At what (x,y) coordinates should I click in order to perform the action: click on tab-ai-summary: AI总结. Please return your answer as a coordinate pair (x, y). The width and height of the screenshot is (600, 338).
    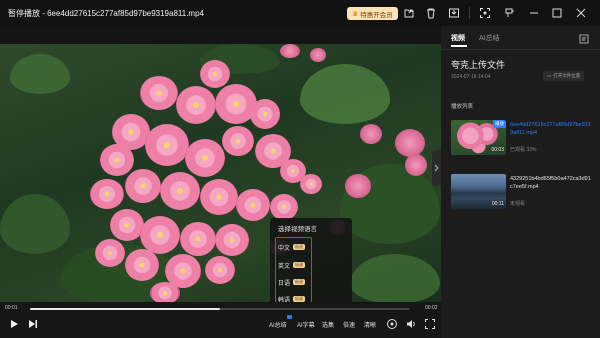
    Looking at the image, I should click on (489, 38).